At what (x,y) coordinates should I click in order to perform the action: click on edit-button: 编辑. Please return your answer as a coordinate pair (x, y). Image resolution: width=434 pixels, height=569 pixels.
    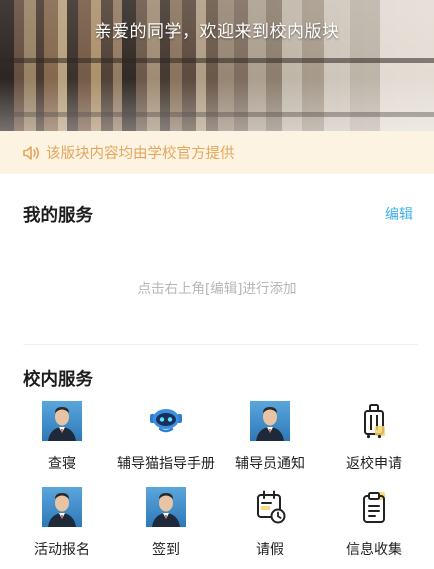
    Looking at the image, I should click on (399, 214).